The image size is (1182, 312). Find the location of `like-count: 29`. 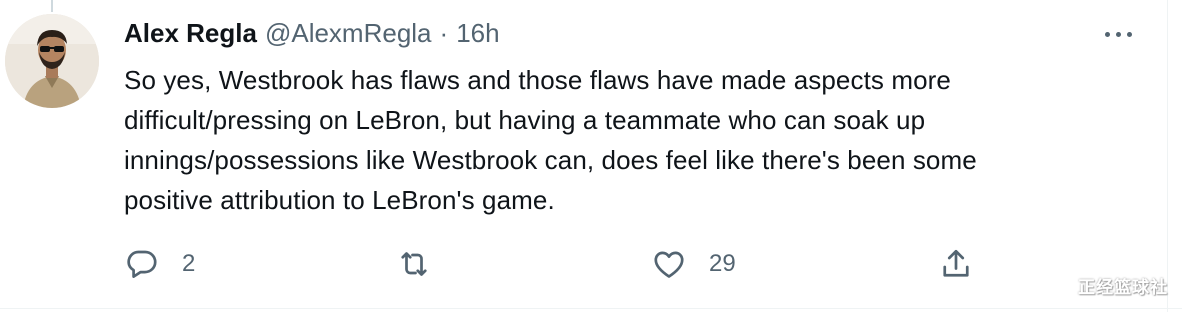

like-count: 29 is located at coordinates (722, 263).